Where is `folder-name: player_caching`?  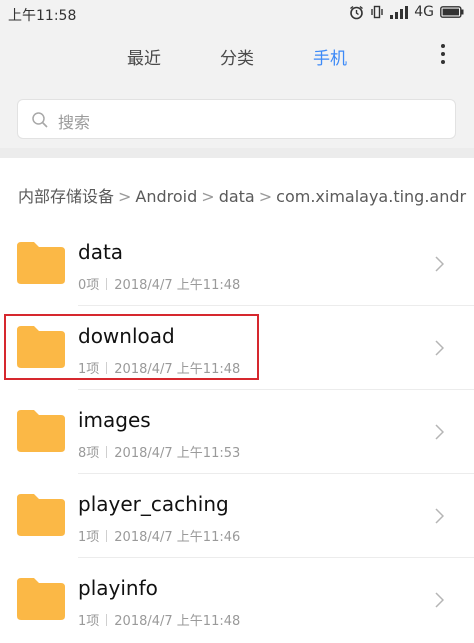
folder-name: player_caching is located at coordinates (153, 504).